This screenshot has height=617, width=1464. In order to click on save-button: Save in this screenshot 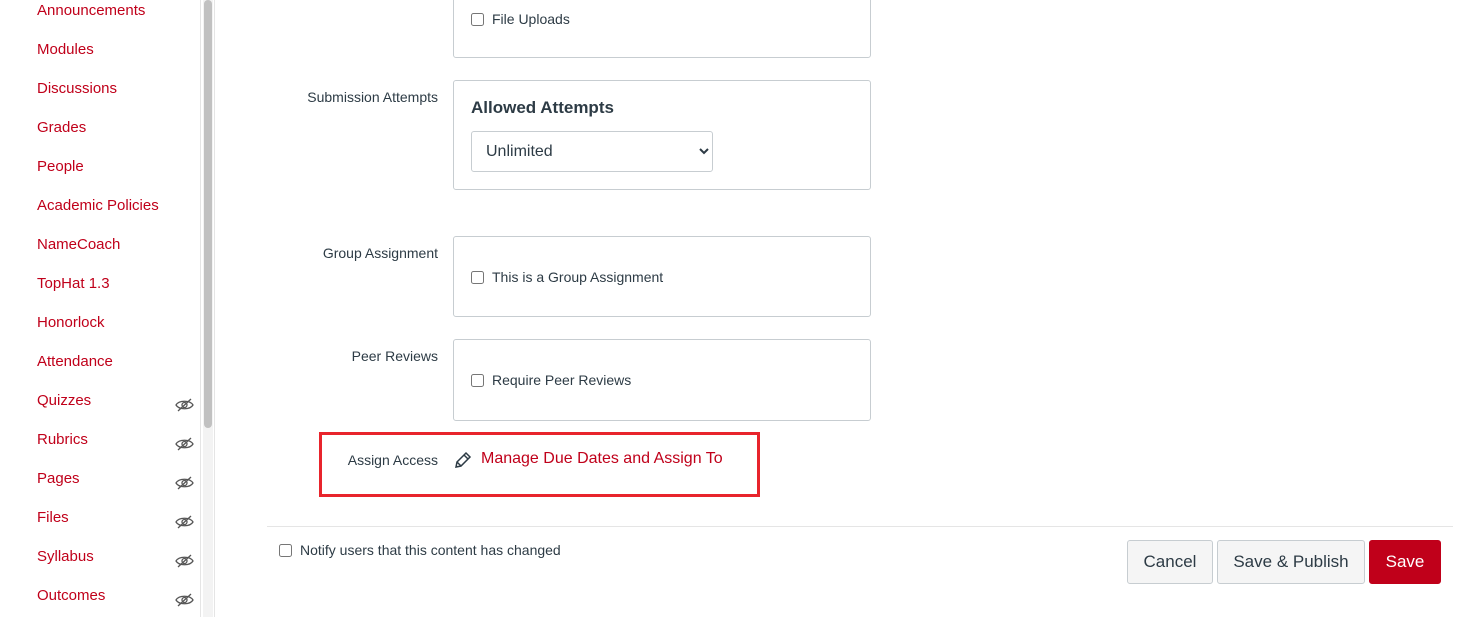, I will do `click(1405, 562)`.